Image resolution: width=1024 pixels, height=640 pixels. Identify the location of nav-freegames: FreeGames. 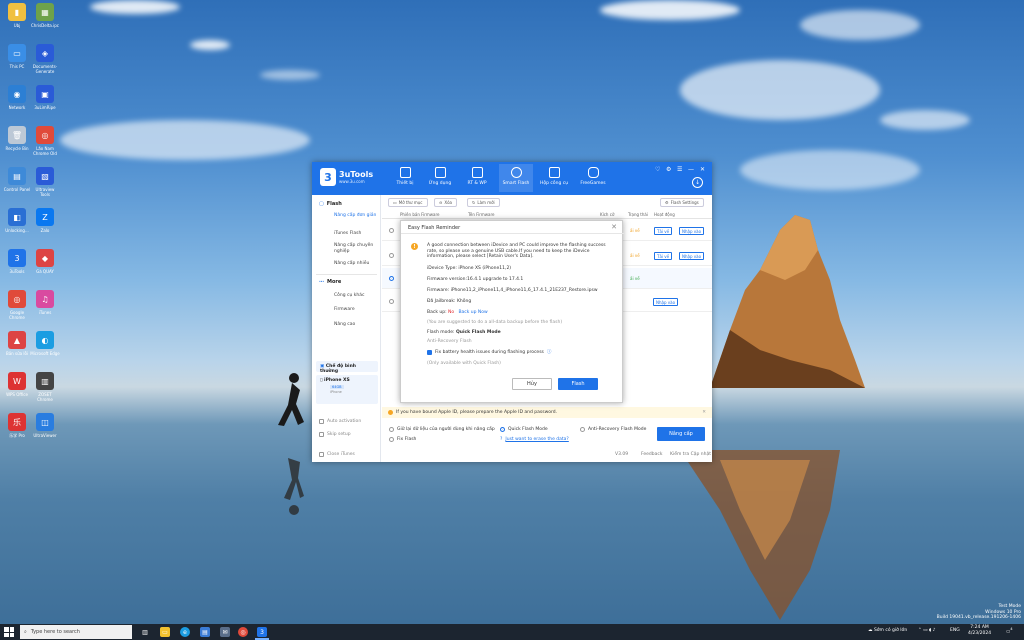
(593, 176).